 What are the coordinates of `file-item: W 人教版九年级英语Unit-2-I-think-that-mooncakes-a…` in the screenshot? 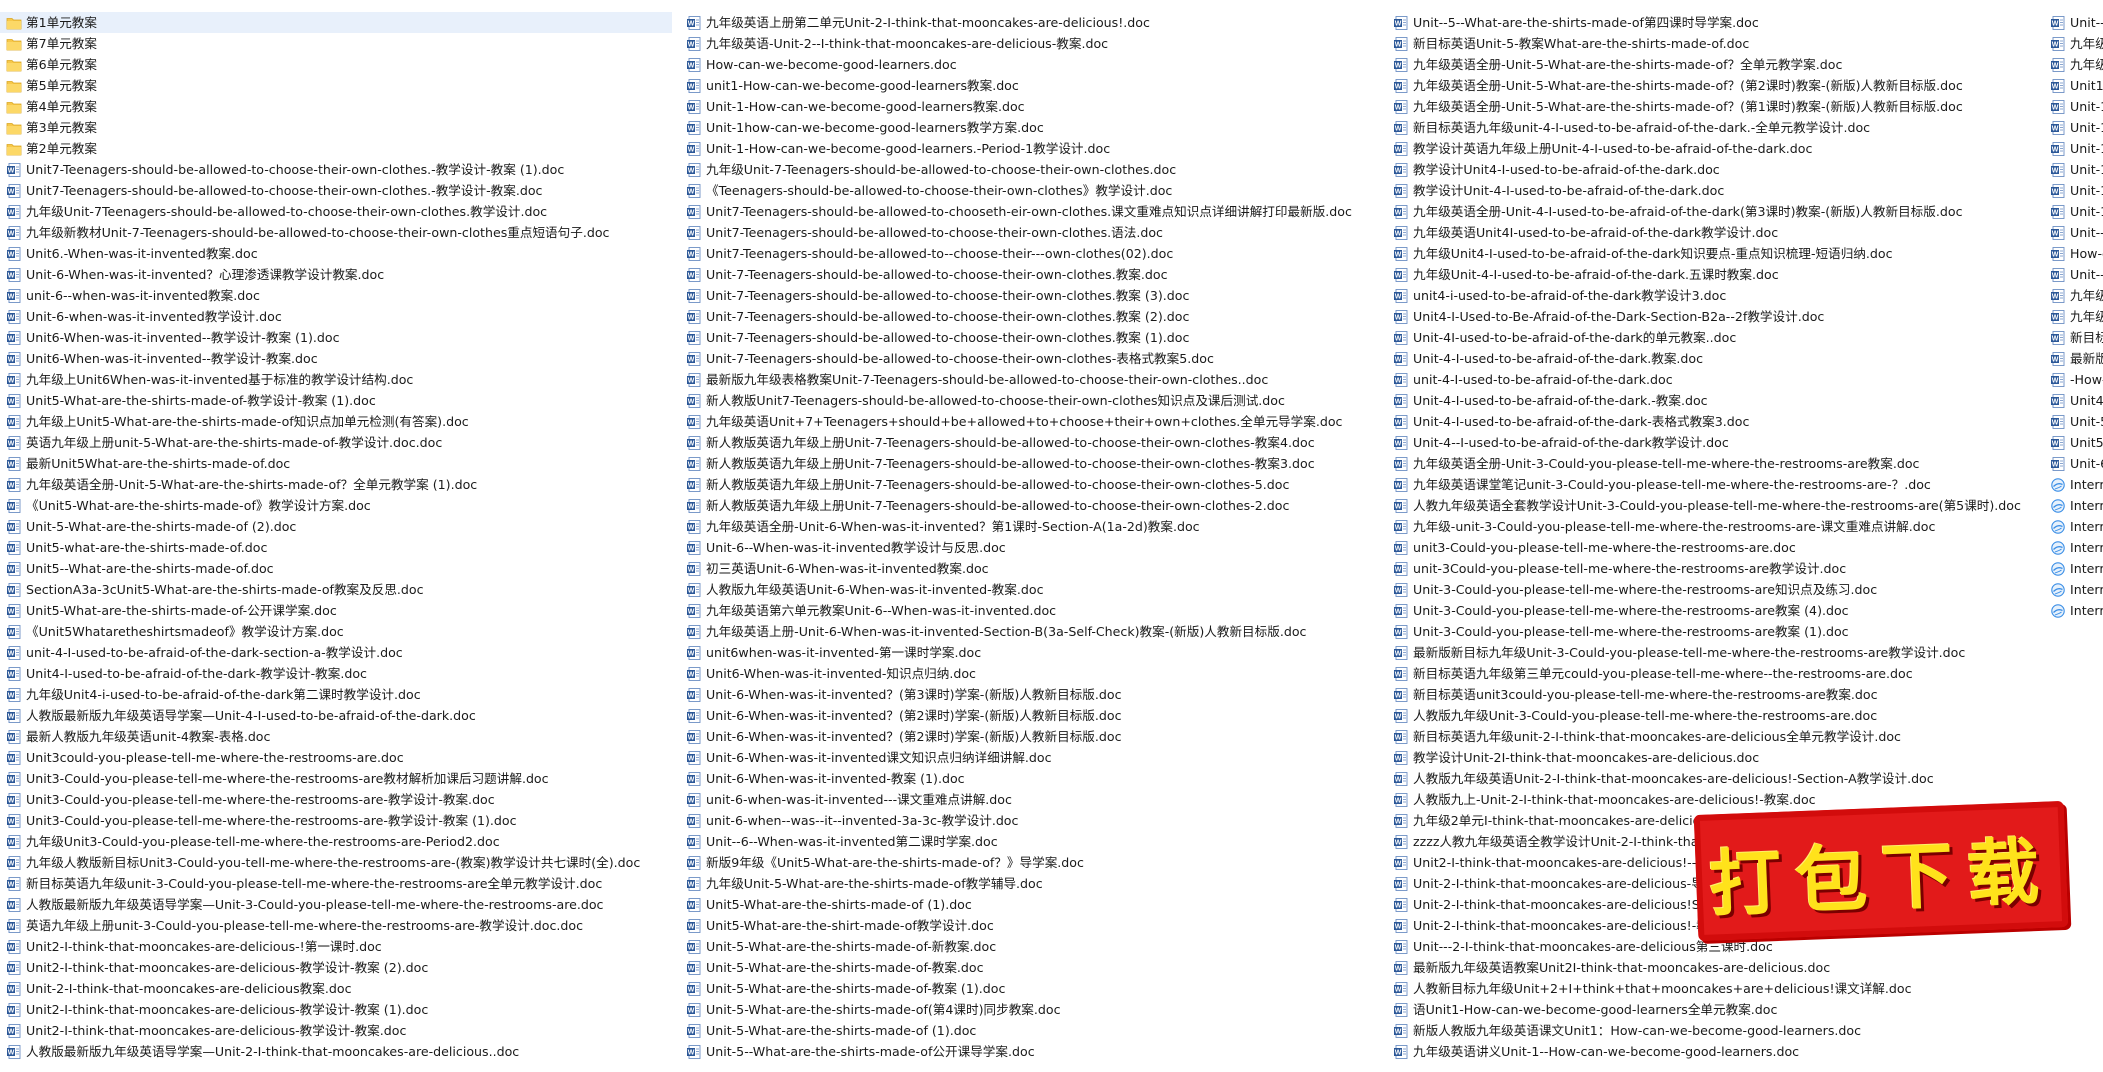 It's located at (1717, 778).